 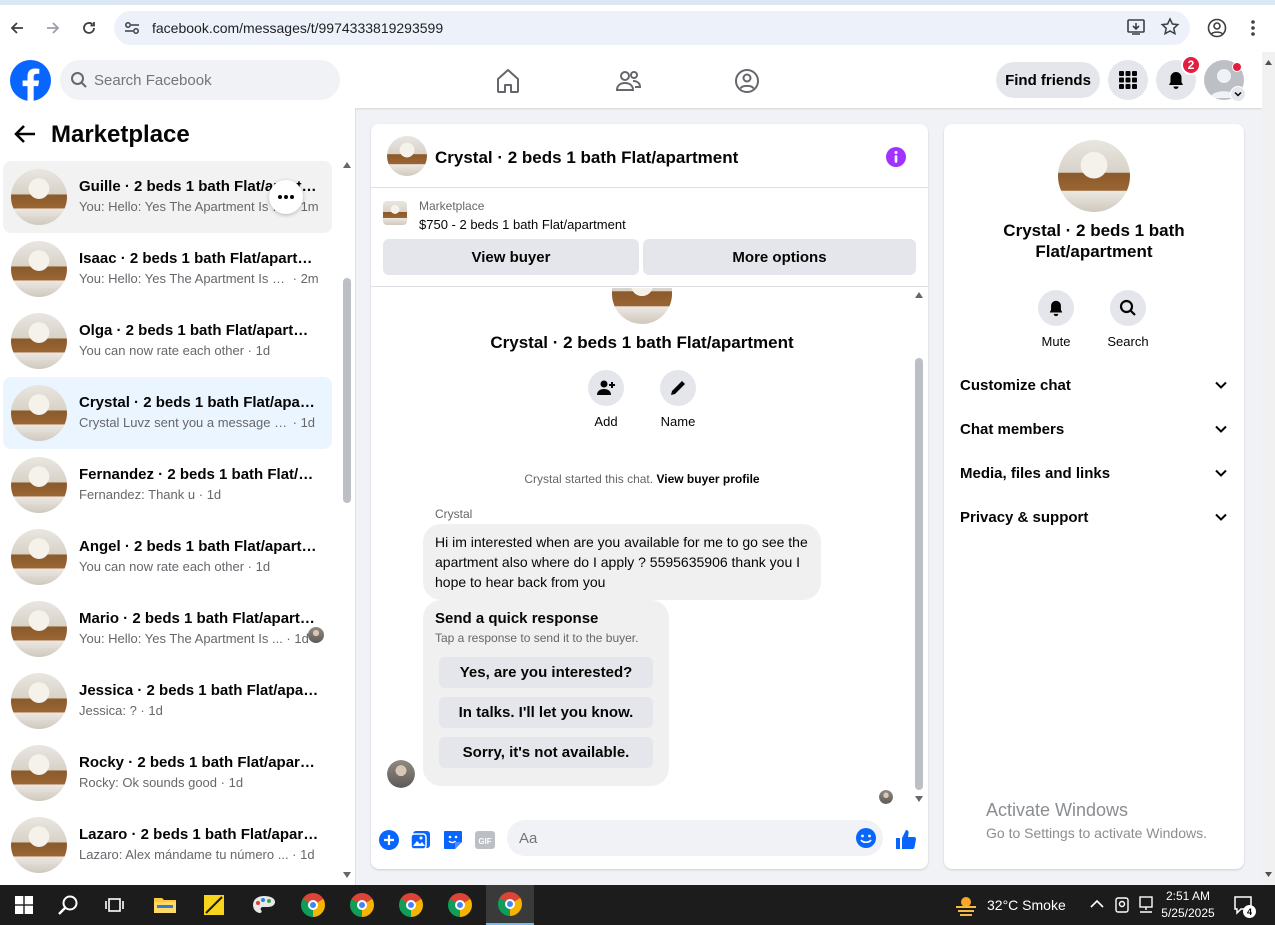 What do you see at coordinates (53, 28) in the screenshot?
I see `forward-button` at bounding box center [53, 28].